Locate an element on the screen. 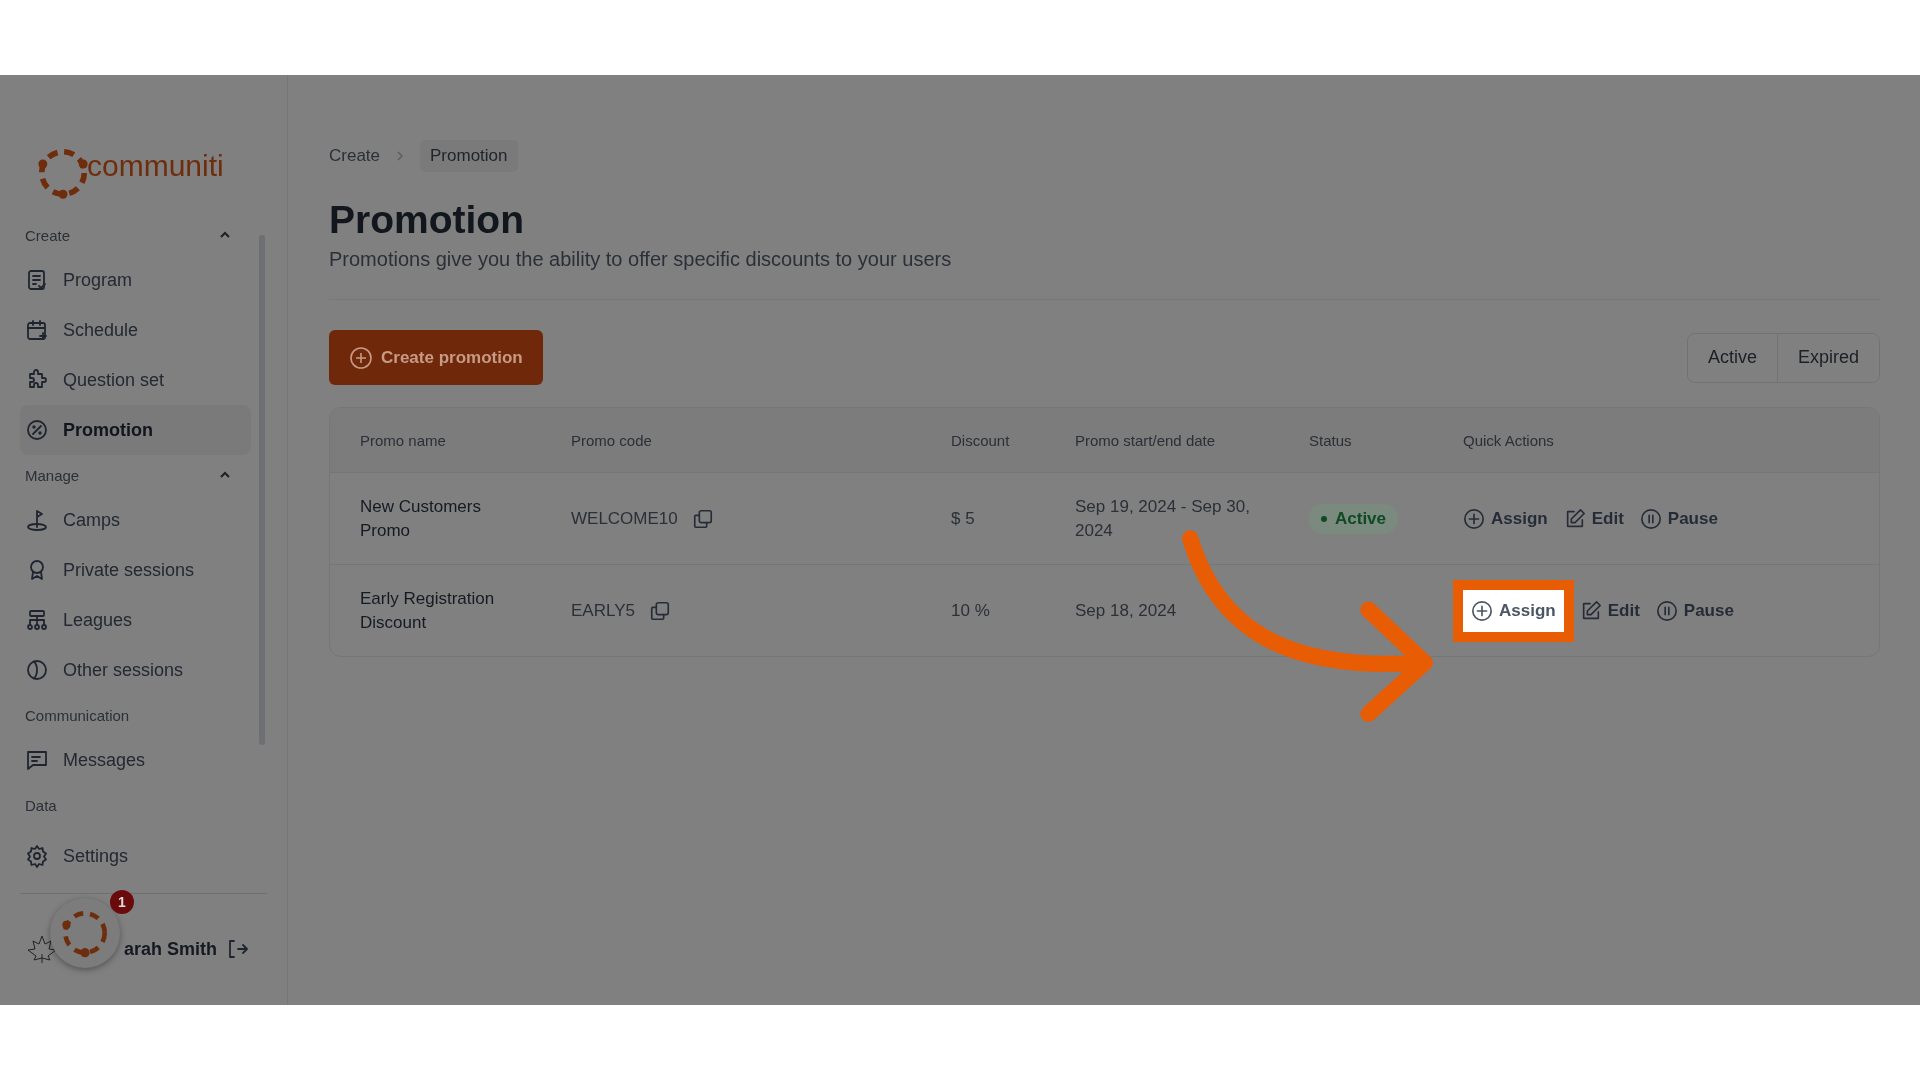 The height and width of the screenshot is (1080, 1920). table-cell-text: $ 5 is located at coordinates (963, 518).